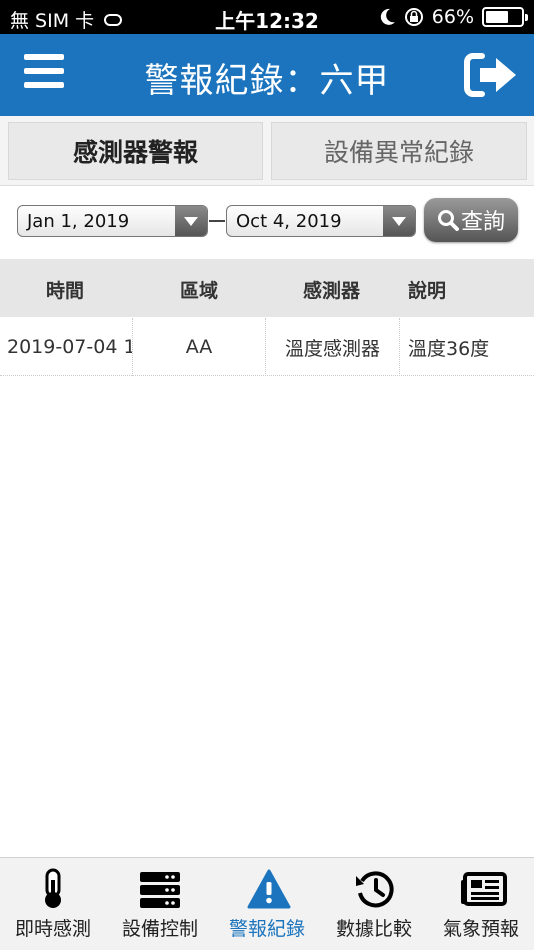 This screenshot has width=534, height=950. Describe the element at coordinates (160, 890) in the screenshot. I see `server-icon` at that location.